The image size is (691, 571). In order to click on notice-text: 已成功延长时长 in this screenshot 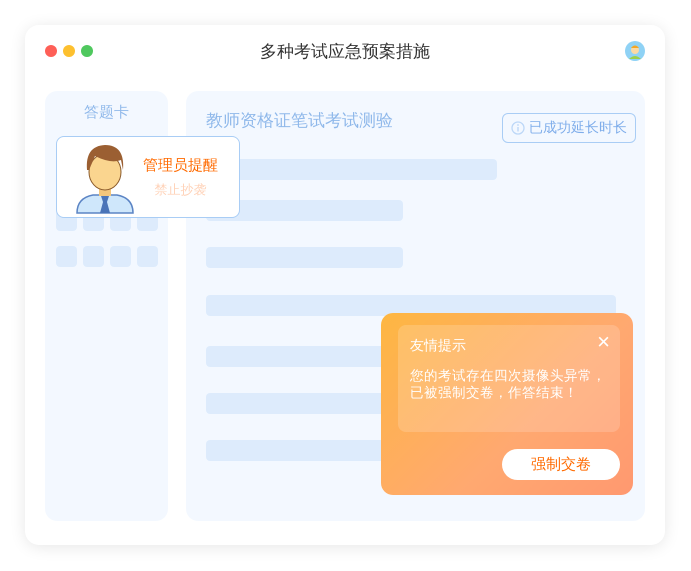, I will do `click(578, 128)`.